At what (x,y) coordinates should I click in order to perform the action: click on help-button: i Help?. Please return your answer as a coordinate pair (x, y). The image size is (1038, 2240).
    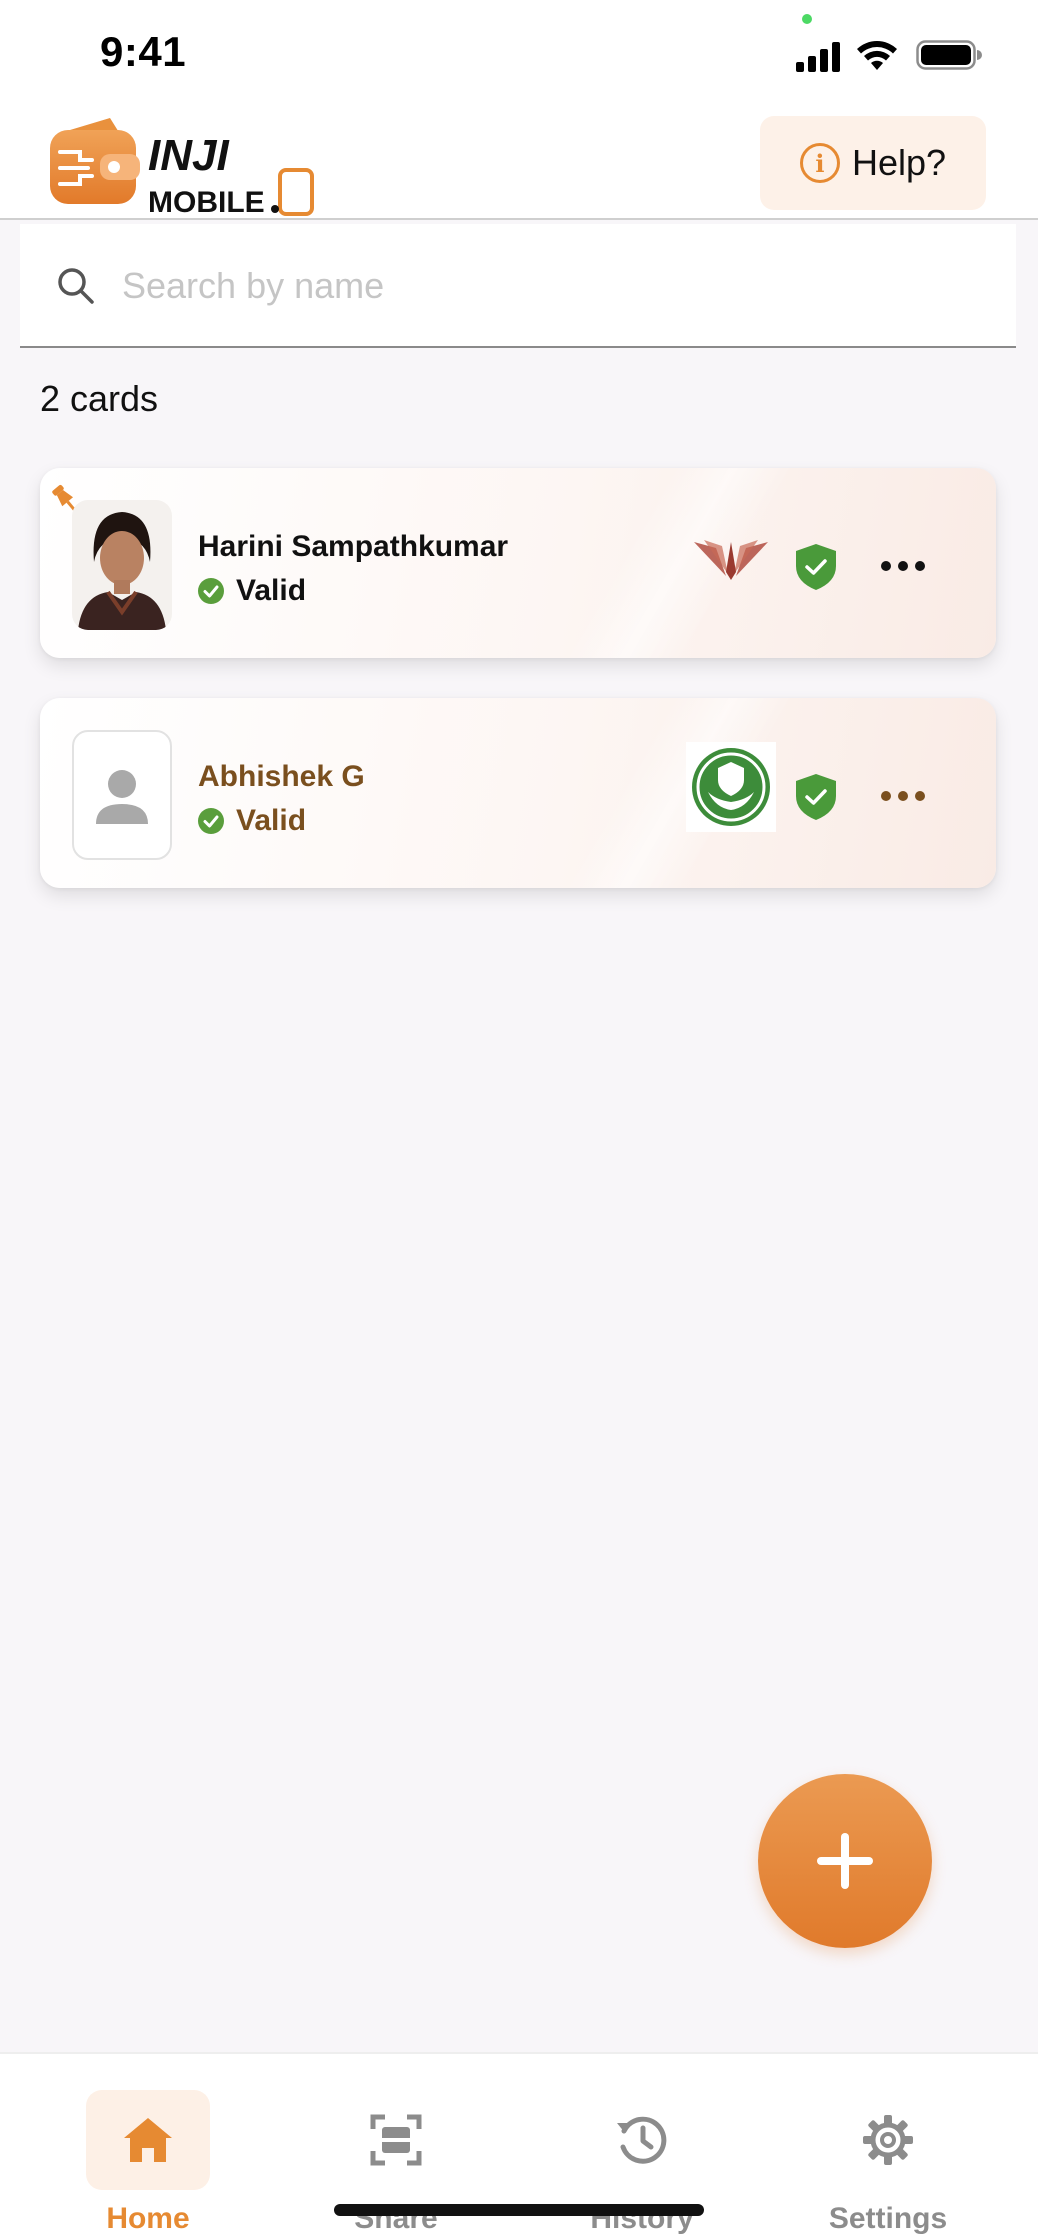
    Looking at the image, I should click on (873, 163).